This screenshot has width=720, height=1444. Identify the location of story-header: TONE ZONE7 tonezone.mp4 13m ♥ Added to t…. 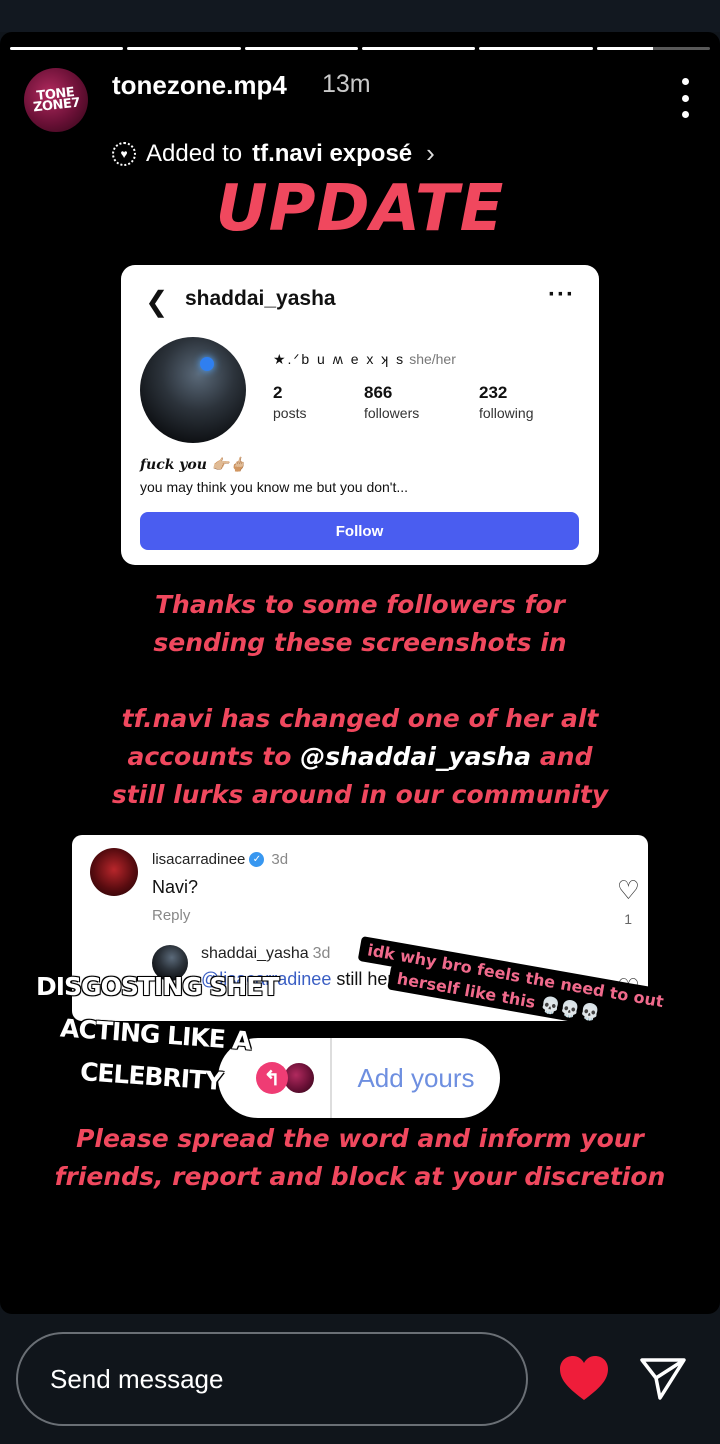
(364, 118).